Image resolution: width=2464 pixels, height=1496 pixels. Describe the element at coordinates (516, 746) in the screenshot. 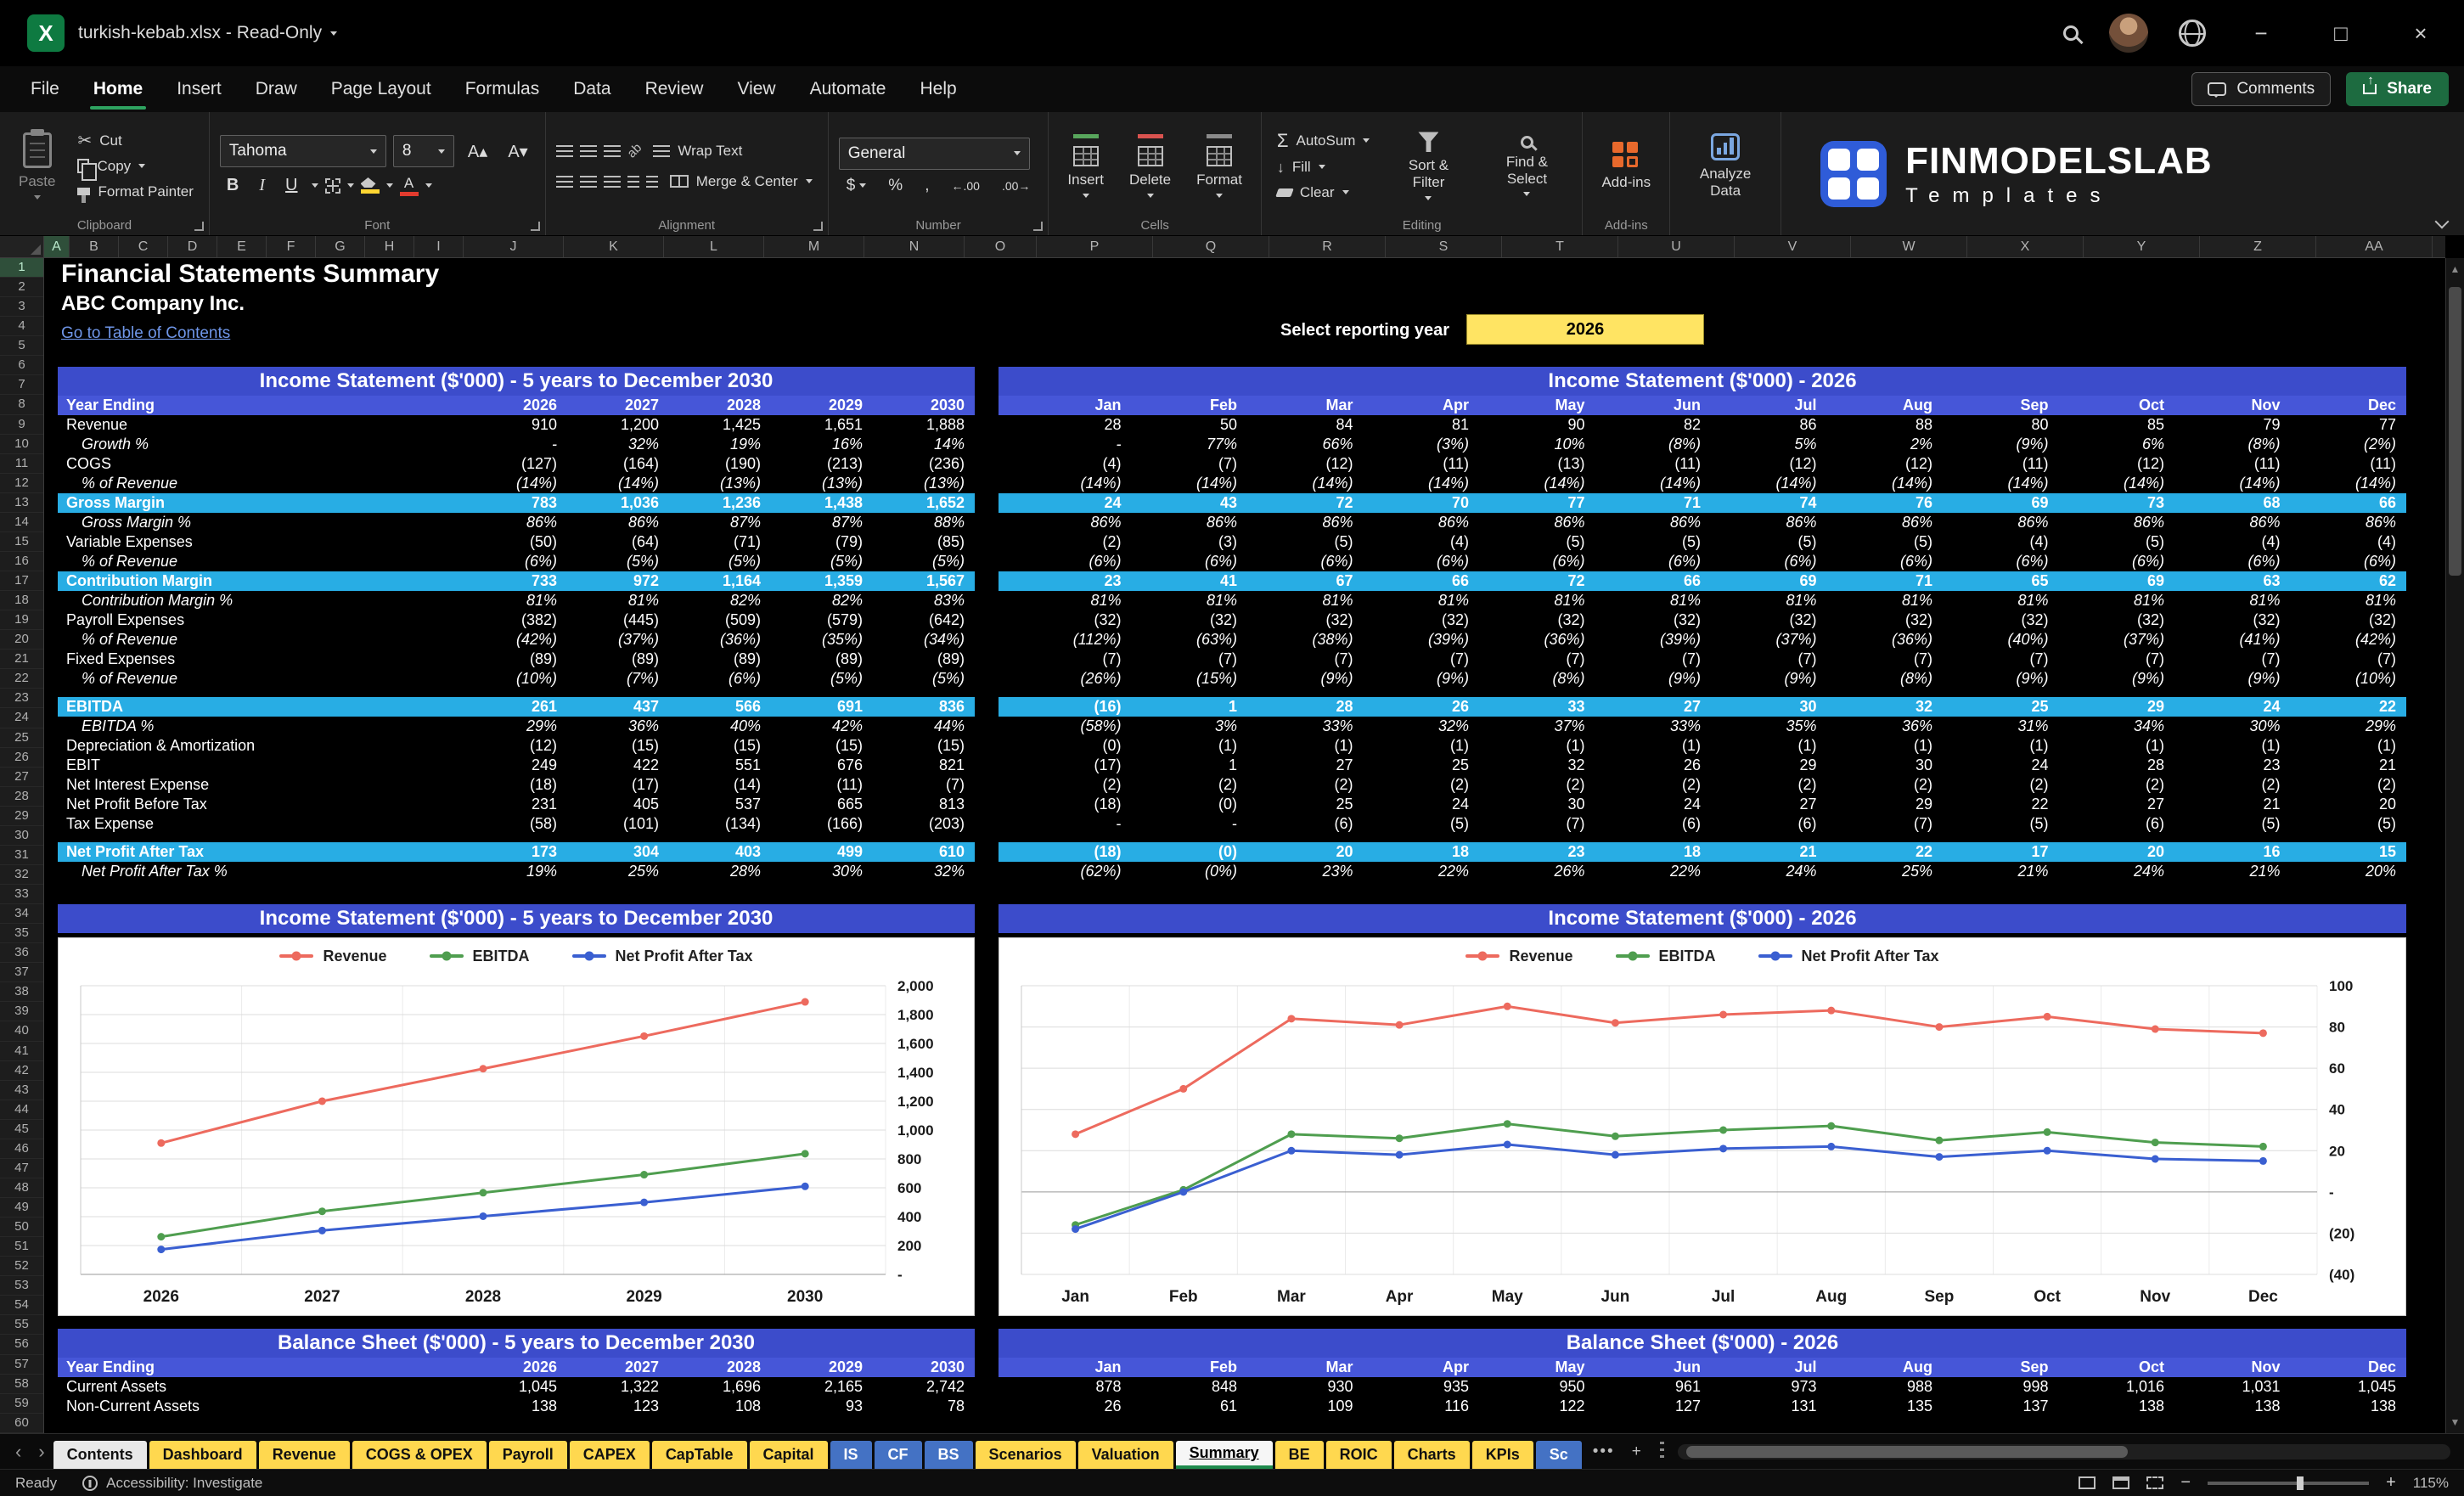

I see `cell: (12)` at that location.